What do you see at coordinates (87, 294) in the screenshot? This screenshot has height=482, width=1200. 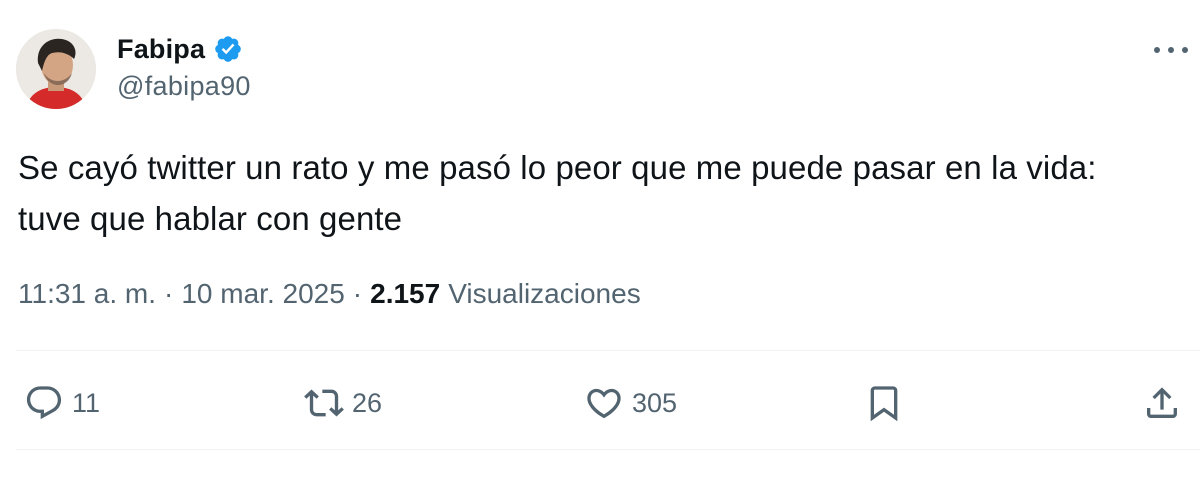 I see `tweet-time: 11:31 a. m.` at bounding box center [87, 294].